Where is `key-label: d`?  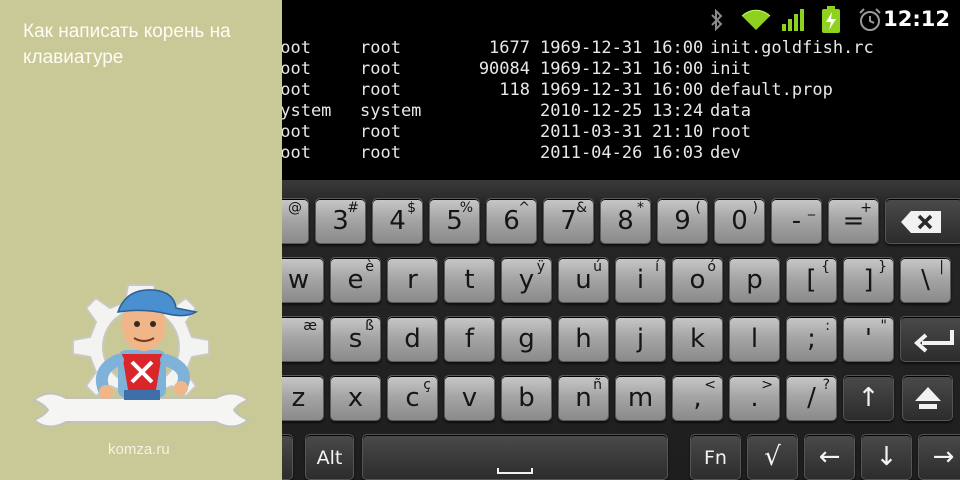
key-label: d is located at coordinates (412, 339).